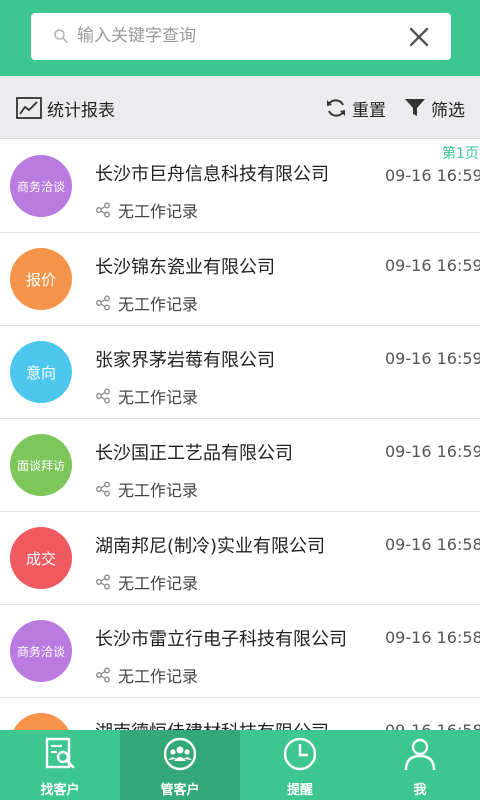  I want to click on toolbar: 统计报表 重置 筛选, so click(240, 107).